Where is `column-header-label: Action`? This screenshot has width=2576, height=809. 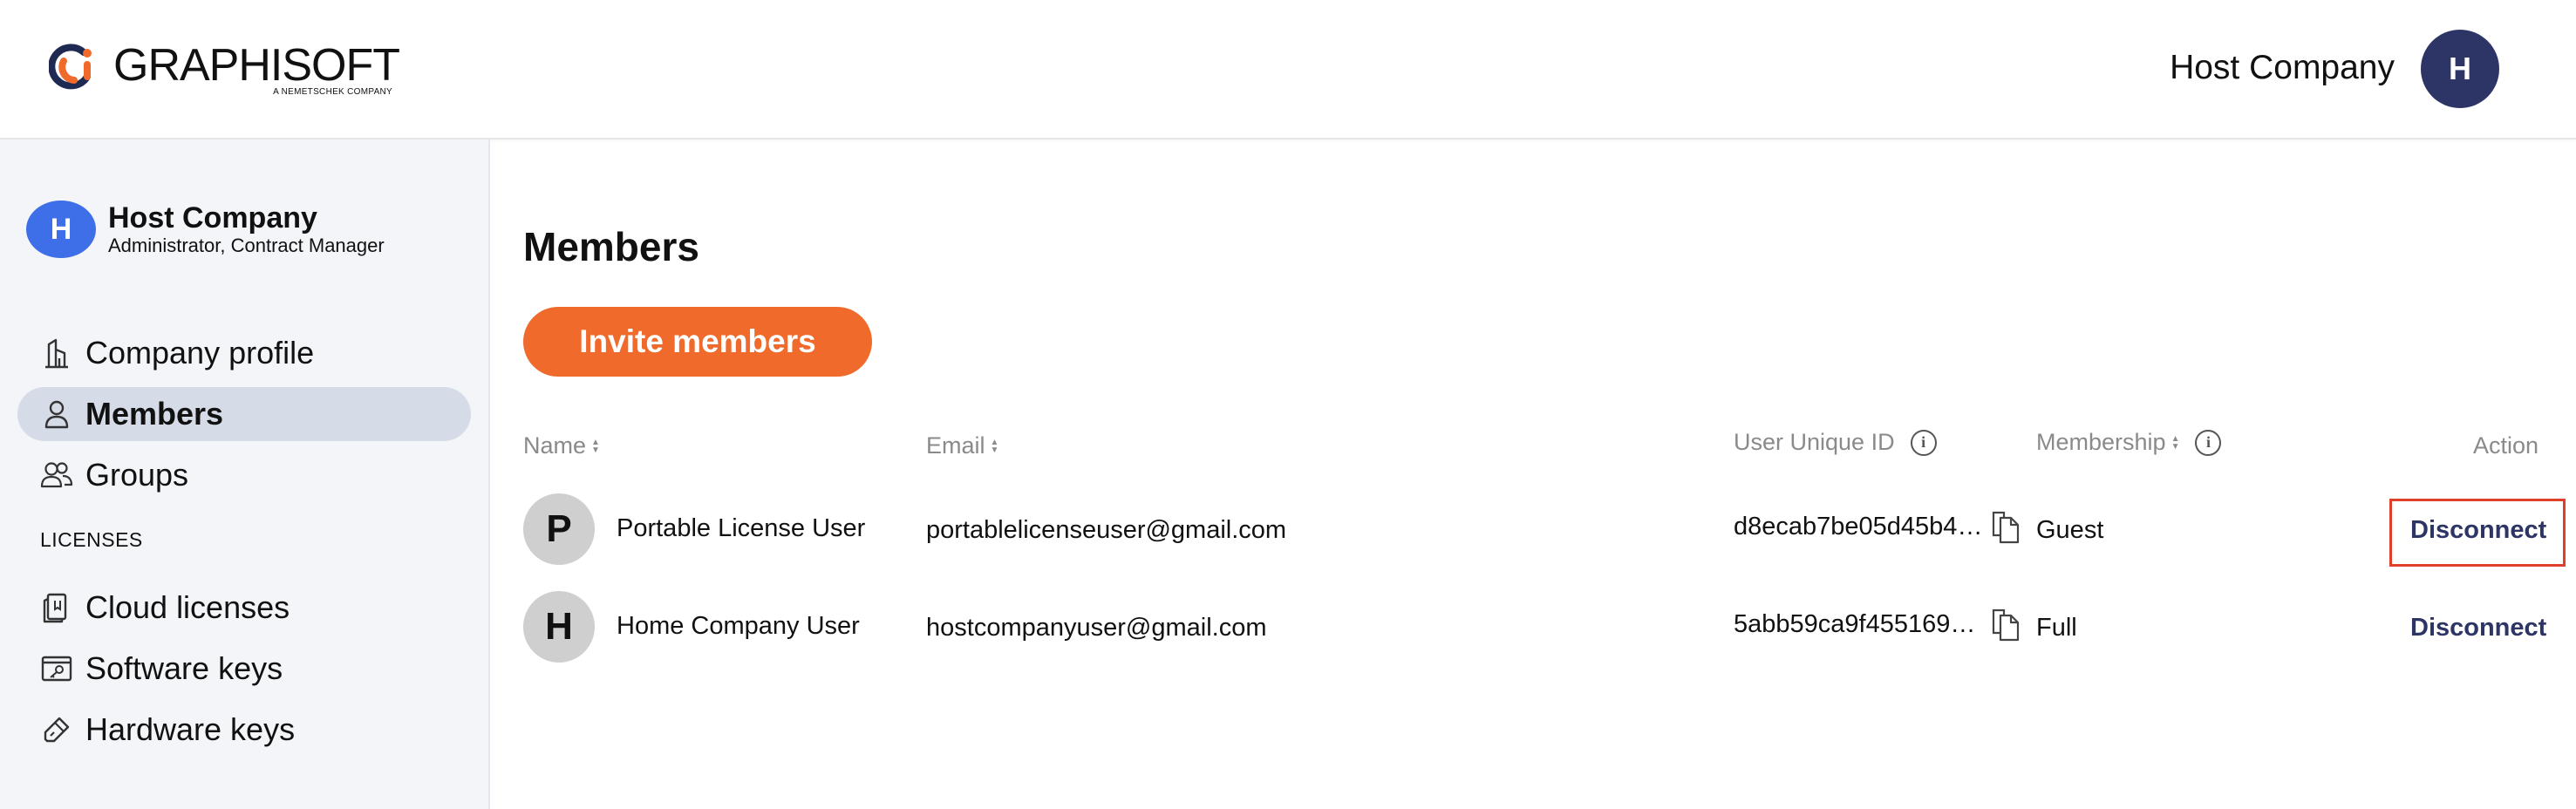
column-header-label: Action is located at coordinates (2506, 445).